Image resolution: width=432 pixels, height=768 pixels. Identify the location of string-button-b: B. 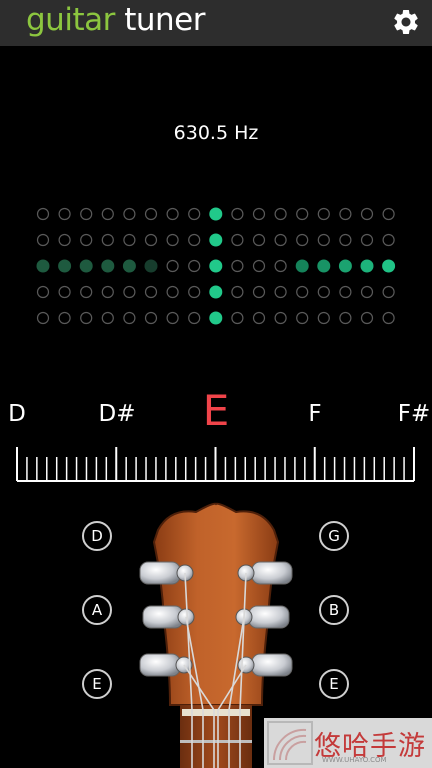
(334, 610).